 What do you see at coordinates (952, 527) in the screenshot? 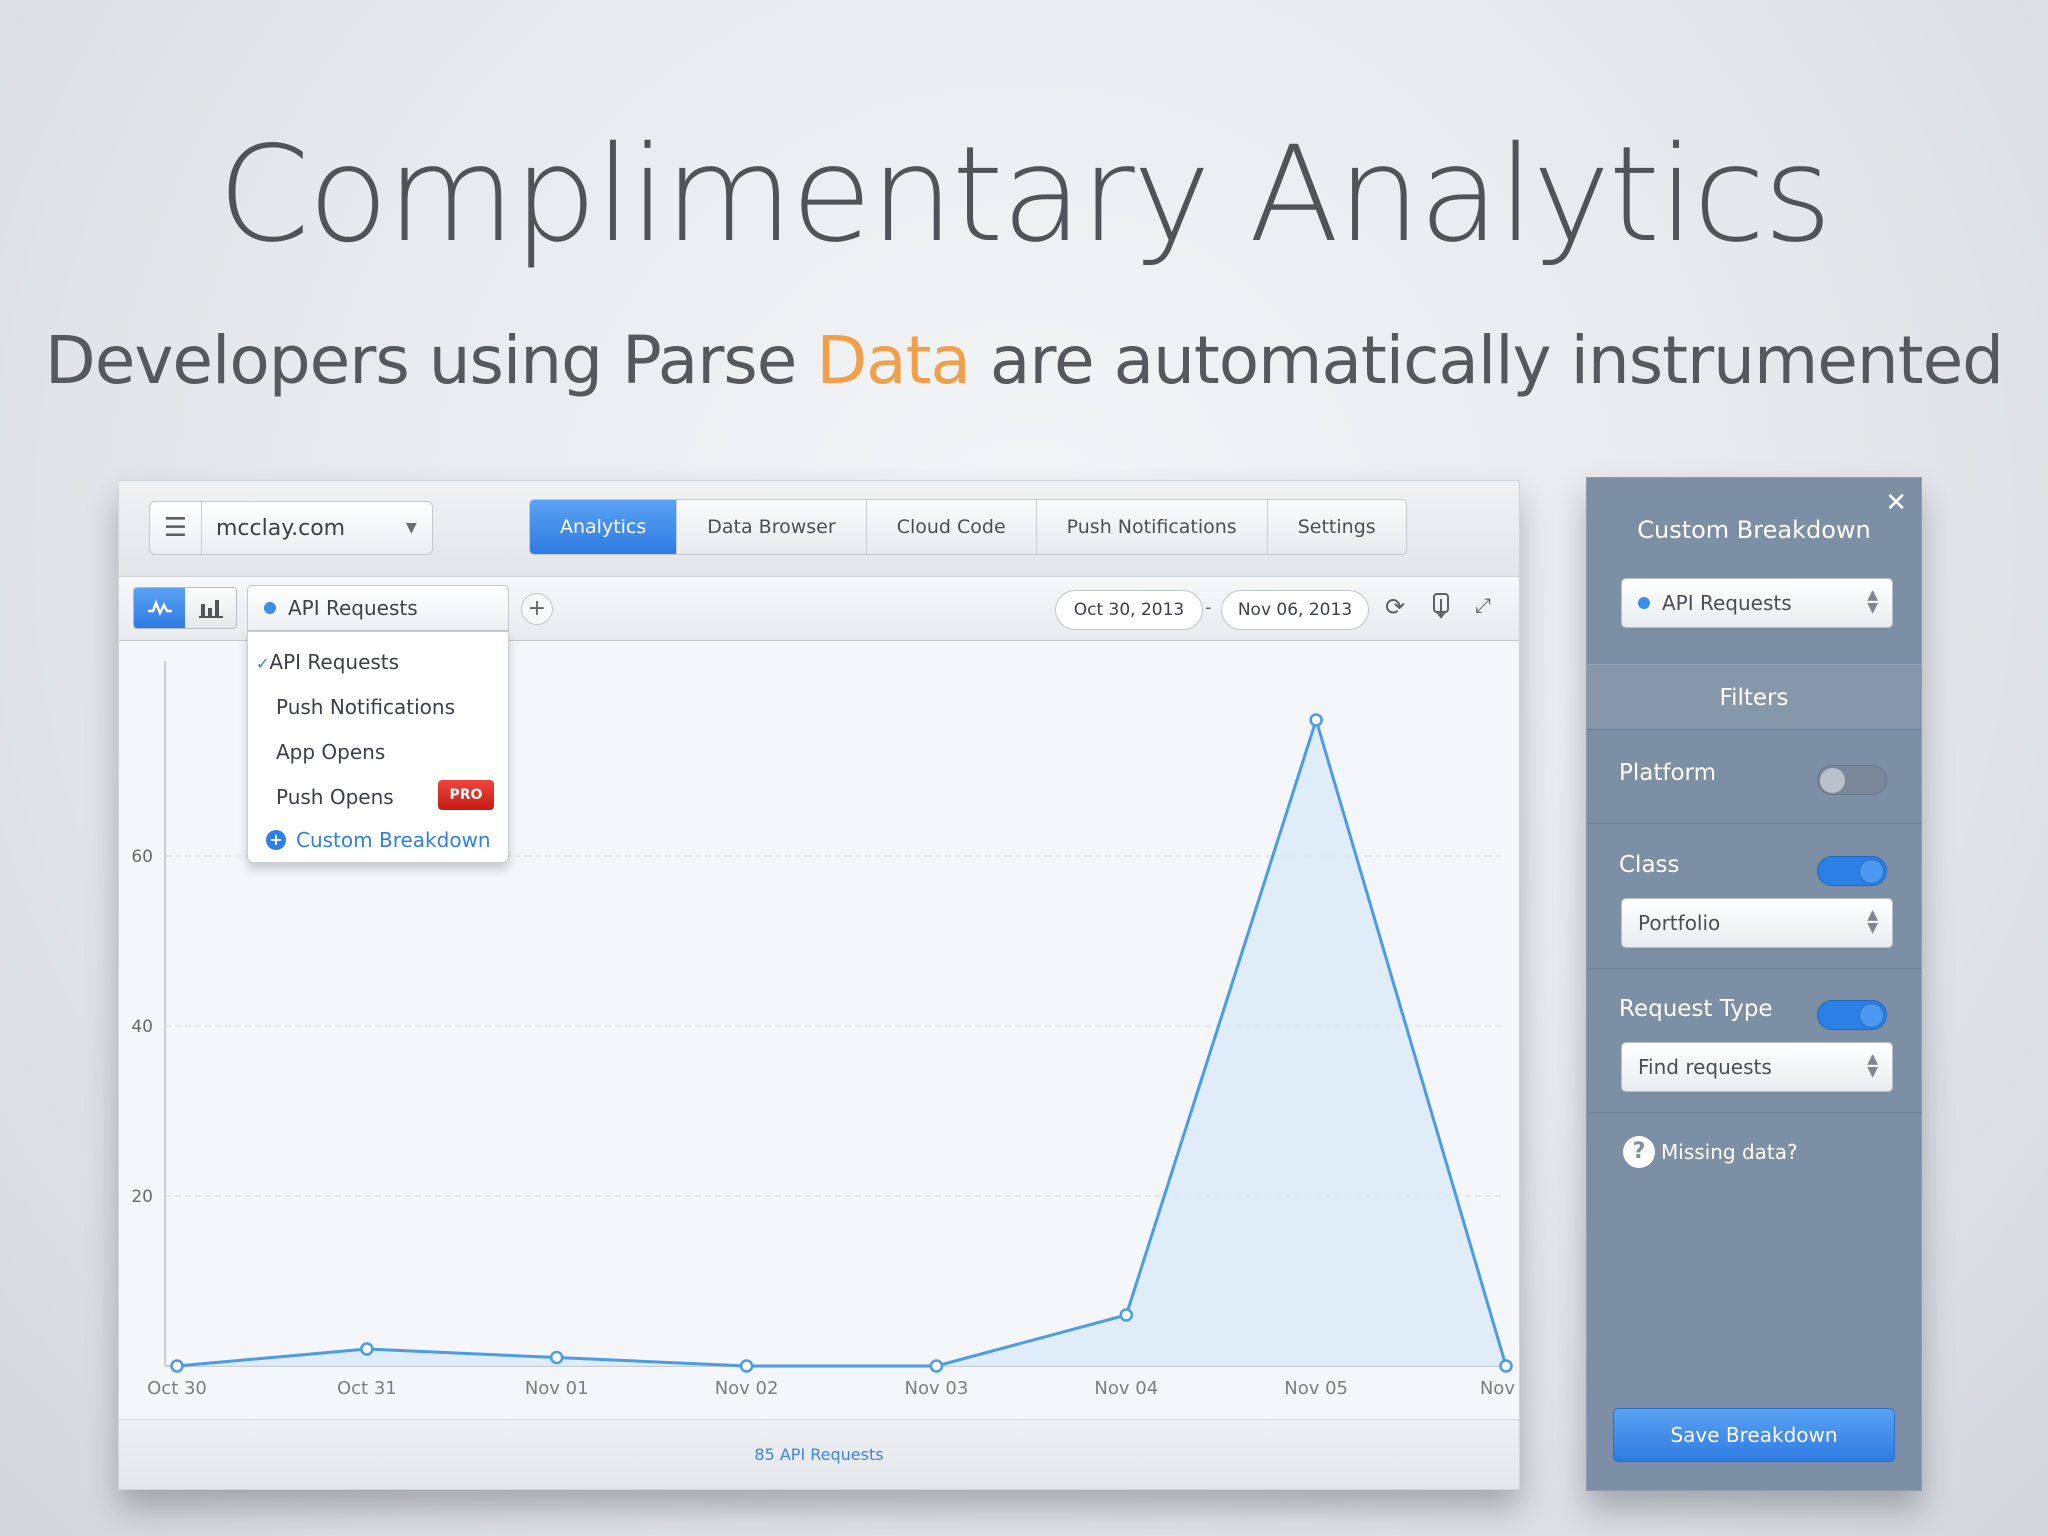
I see `tab-cloud-code: Cloud Code` at bounding box center [952, 527].